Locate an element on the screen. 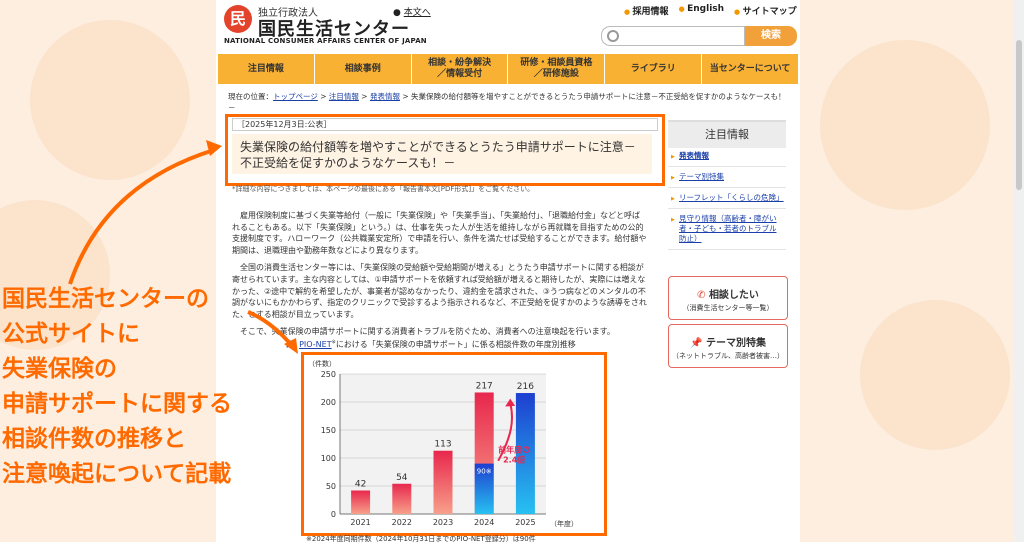 The width and height of the screenshot is (1024, 544). overlay-line: 国民生活センターの is located at coordinates (105, 299).